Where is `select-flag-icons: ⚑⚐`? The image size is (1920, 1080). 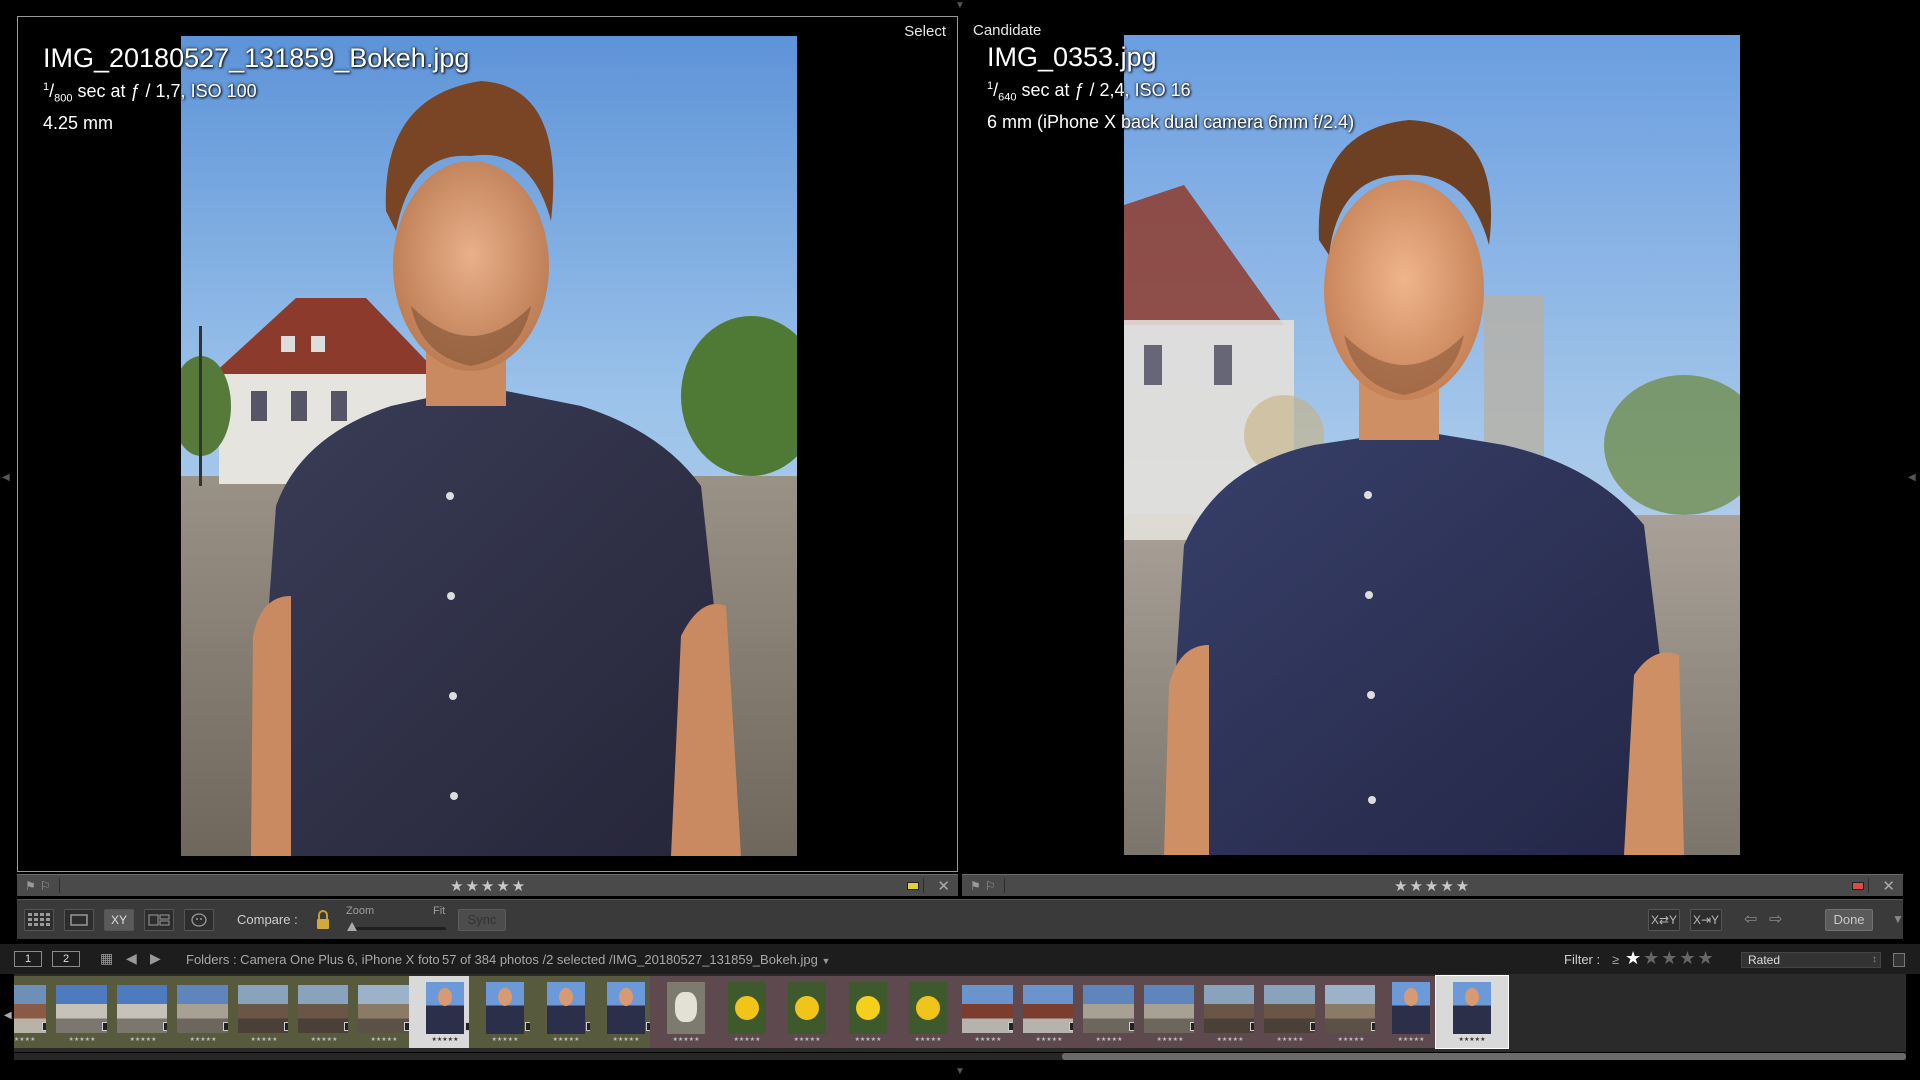 select-flag-icons: ⚑⚐ is located at coordinates (40, 886).